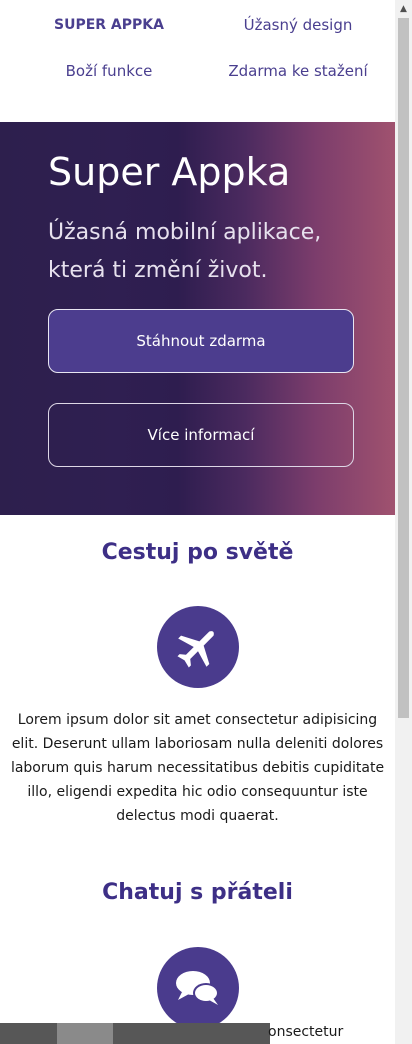 The width and height of the screenshot is (412, 1044). Describe the element at coordinates (403, 8) in the screenshot. I see `scroll-up-arrow-icon: ▲` at that location.